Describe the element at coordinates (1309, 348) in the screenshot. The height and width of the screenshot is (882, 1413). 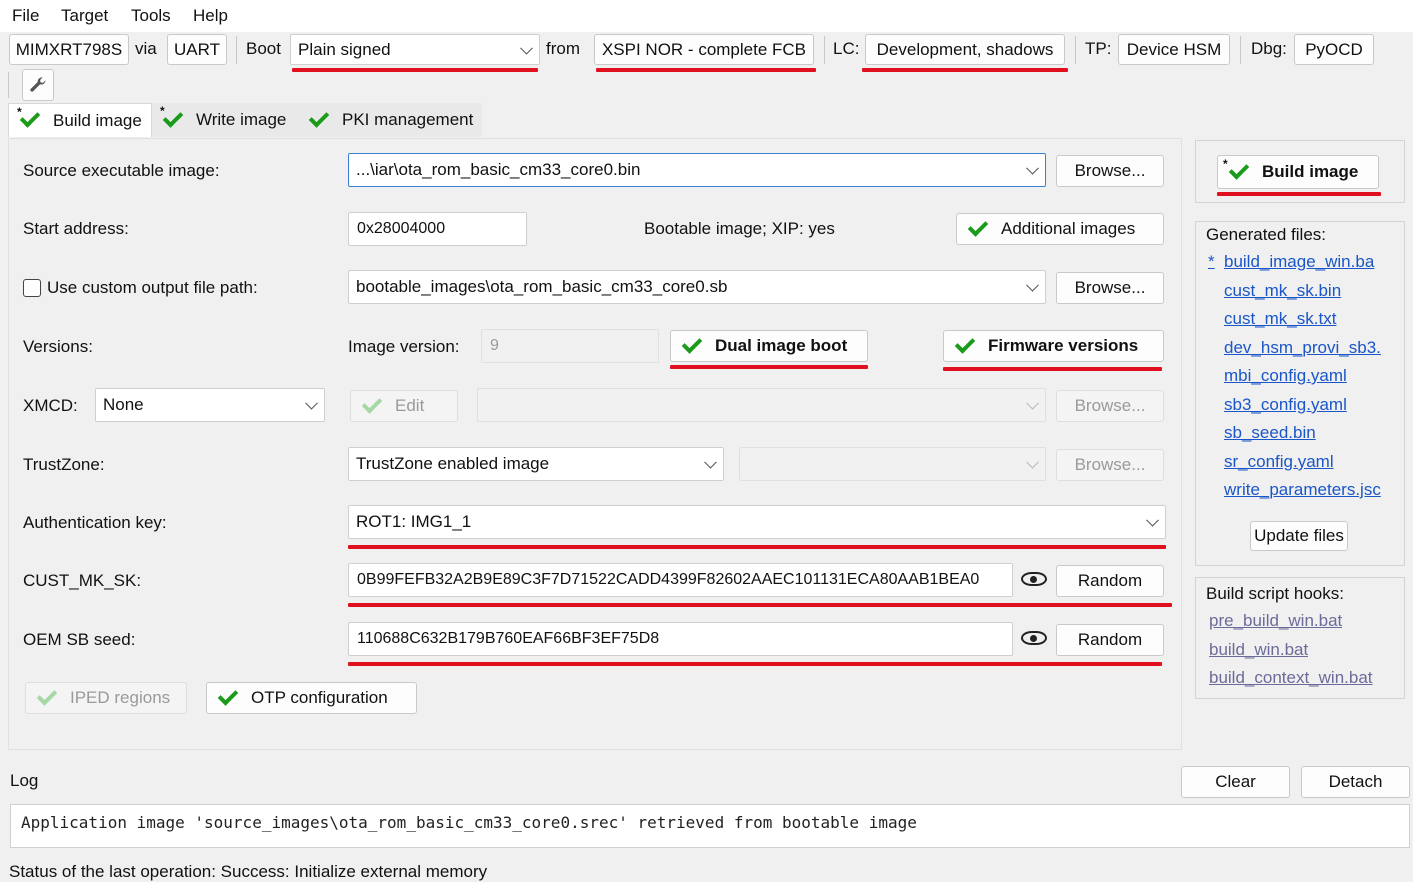
I see `generated-file-link: dev_hsm_provi_sb3.` at that location.